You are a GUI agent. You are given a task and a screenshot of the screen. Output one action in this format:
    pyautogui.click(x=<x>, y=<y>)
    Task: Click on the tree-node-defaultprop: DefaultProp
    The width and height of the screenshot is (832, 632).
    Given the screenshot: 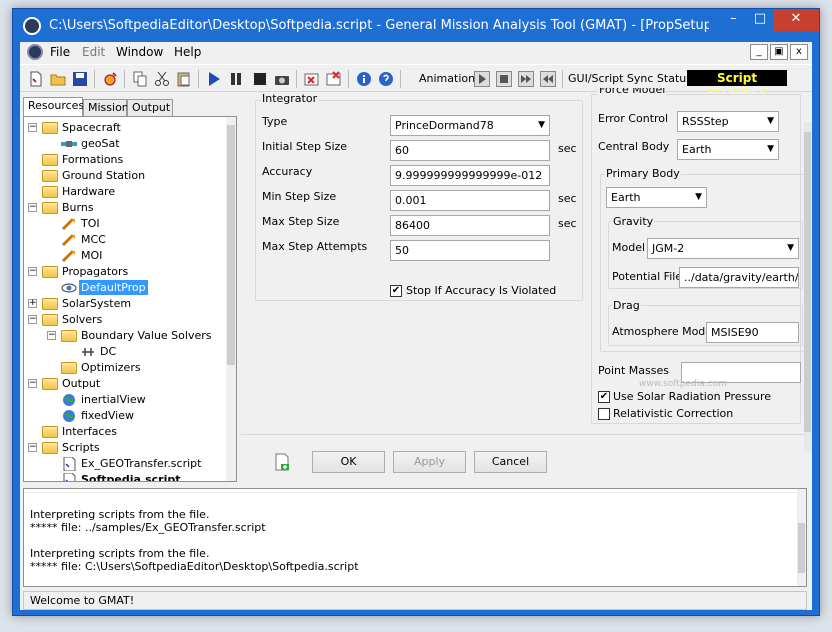 What is the action you would take?
    pyautogui.click(x=123, y=288)
    